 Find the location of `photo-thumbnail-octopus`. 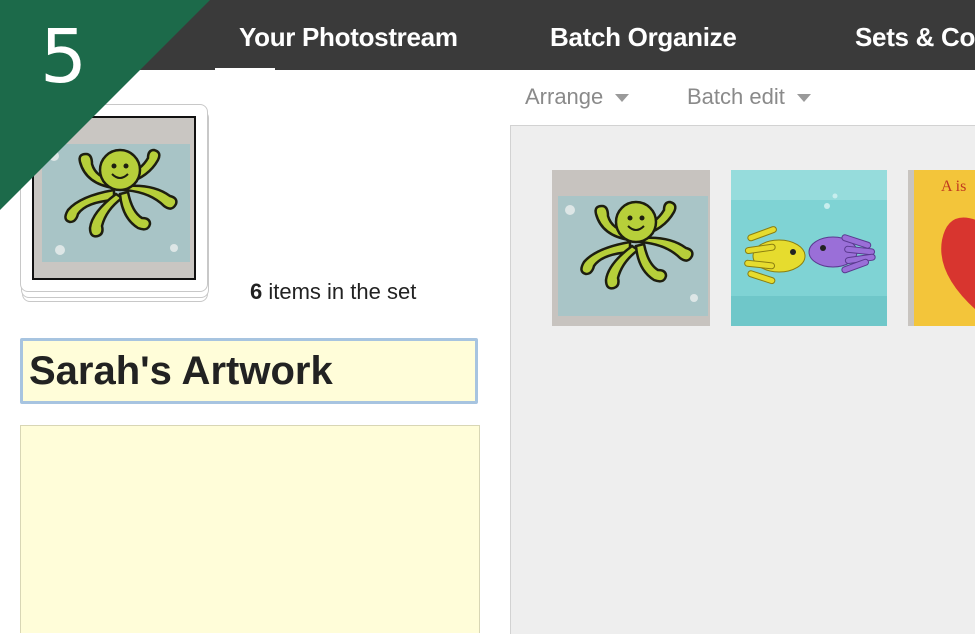

photo-thumbnail-octopus is located at coordinates (631, 248).